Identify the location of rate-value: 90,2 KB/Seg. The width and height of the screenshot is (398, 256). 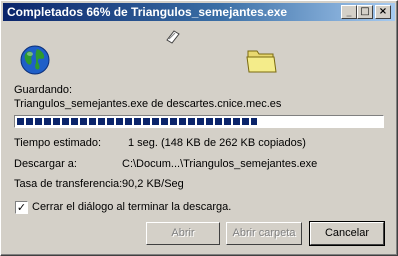
(153, 184).